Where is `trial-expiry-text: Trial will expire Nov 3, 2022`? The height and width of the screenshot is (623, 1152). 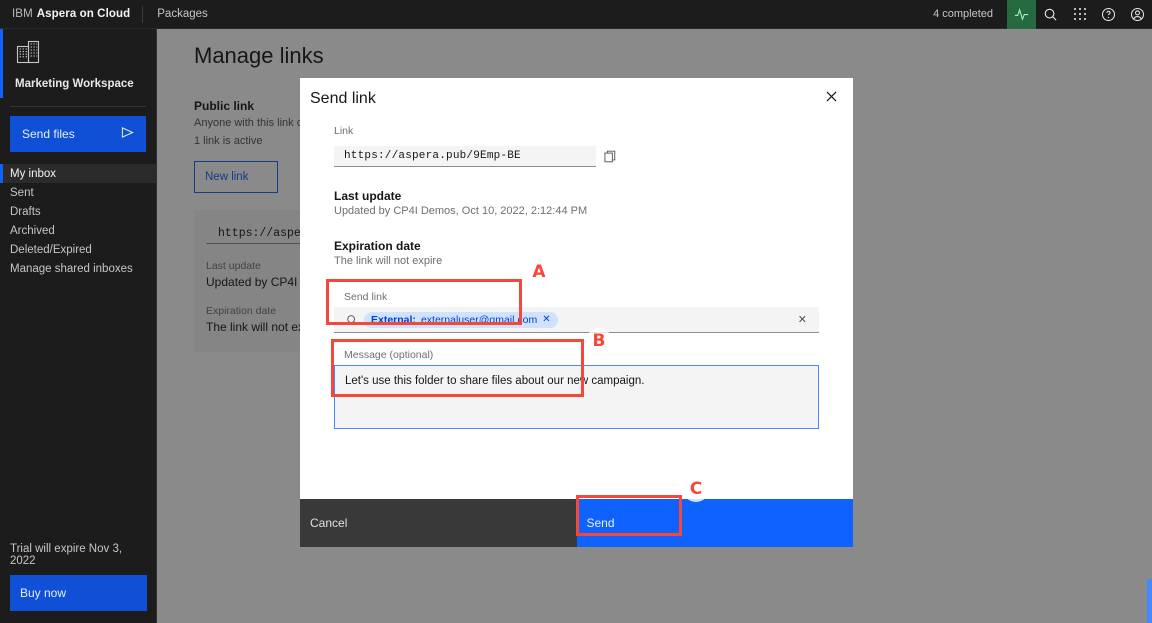 trial-expiry-text: Trial will expire Nov 3, 2022 is located at coordinates (66, 555).